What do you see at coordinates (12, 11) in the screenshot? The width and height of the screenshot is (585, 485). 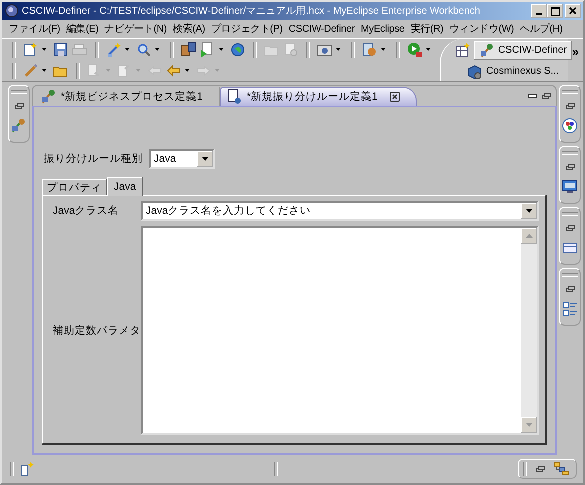 I see `app-icon` at bounding box center [12, 11].